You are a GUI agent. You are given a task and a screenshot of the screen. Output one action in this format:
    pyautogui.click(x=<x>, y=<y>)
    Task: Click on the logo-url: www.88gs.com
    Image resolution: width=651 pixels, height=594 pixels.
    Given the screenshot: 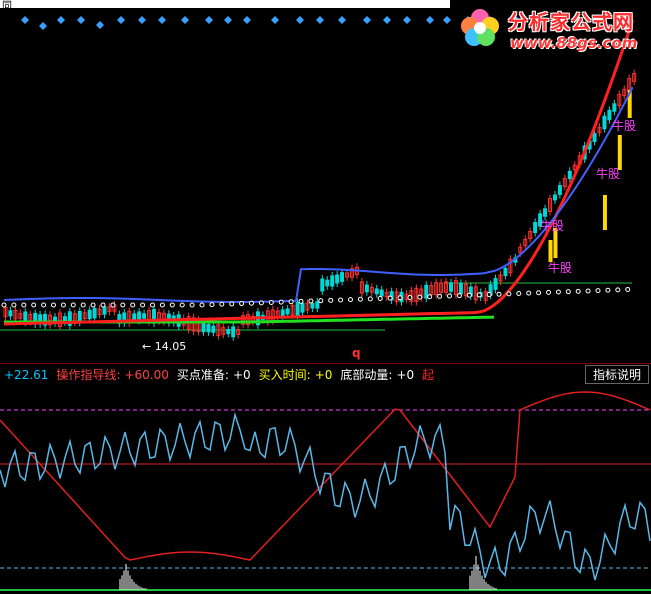 What is the action you would take?
    pyautogui.click(x=574, y=43)
    